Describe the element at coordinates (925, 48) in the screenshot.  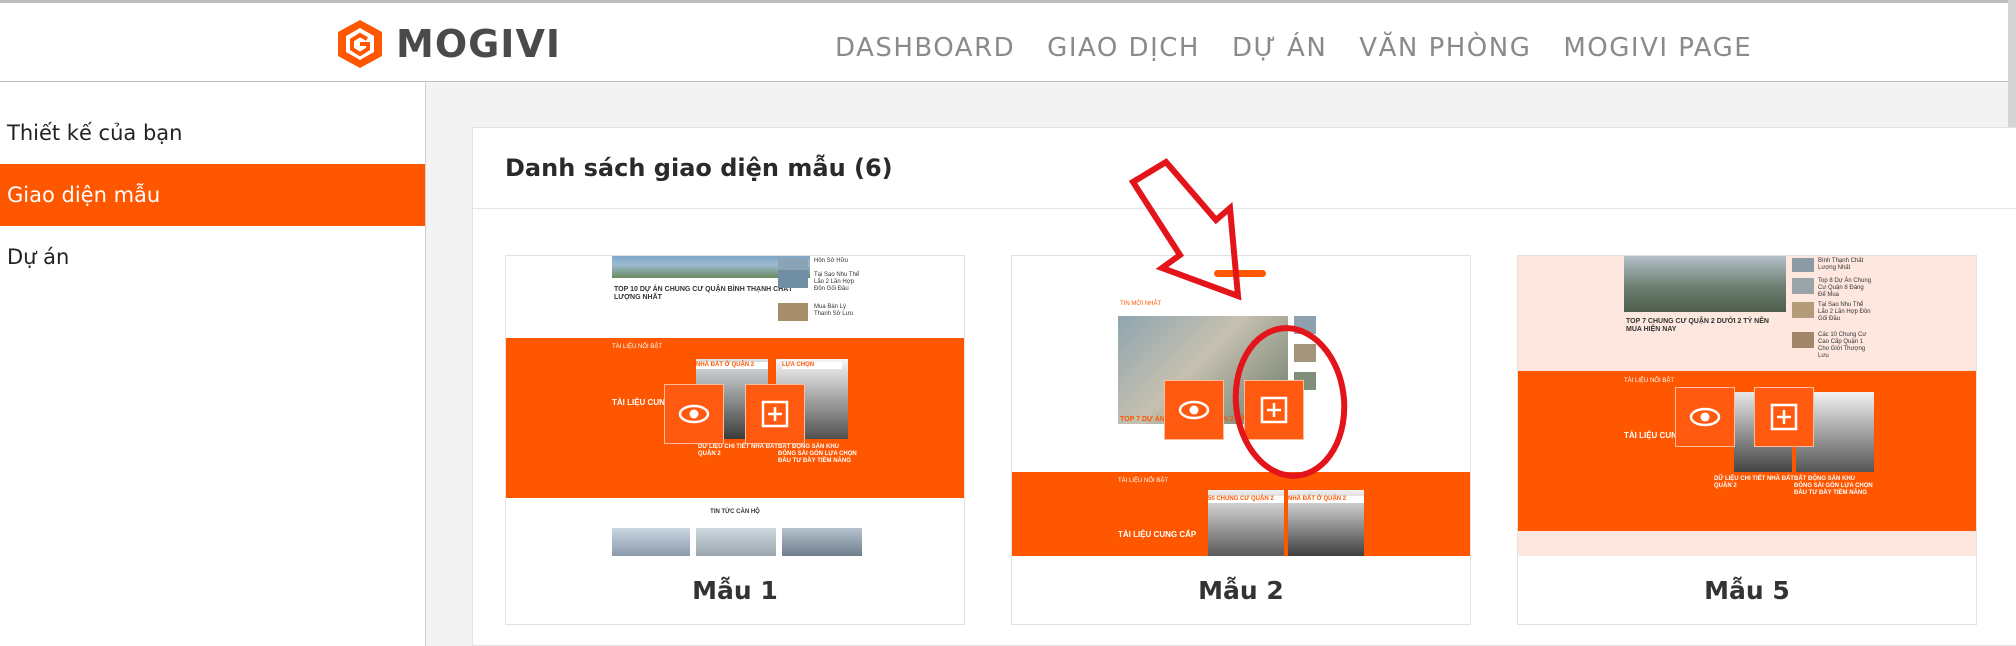
I see `nav-dashboard: DASHBOARD` at that location.